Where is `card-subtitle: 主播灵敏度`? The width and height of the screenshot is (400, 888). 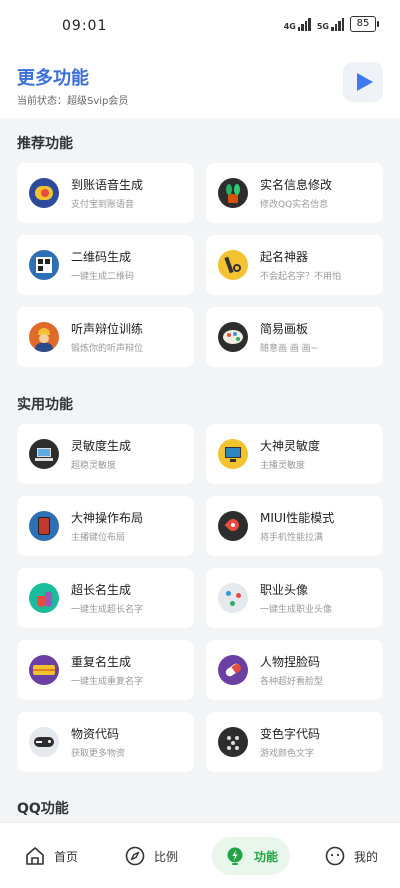 card-subtitle: 主播灵敏度 is located at coordinates (283, 466).